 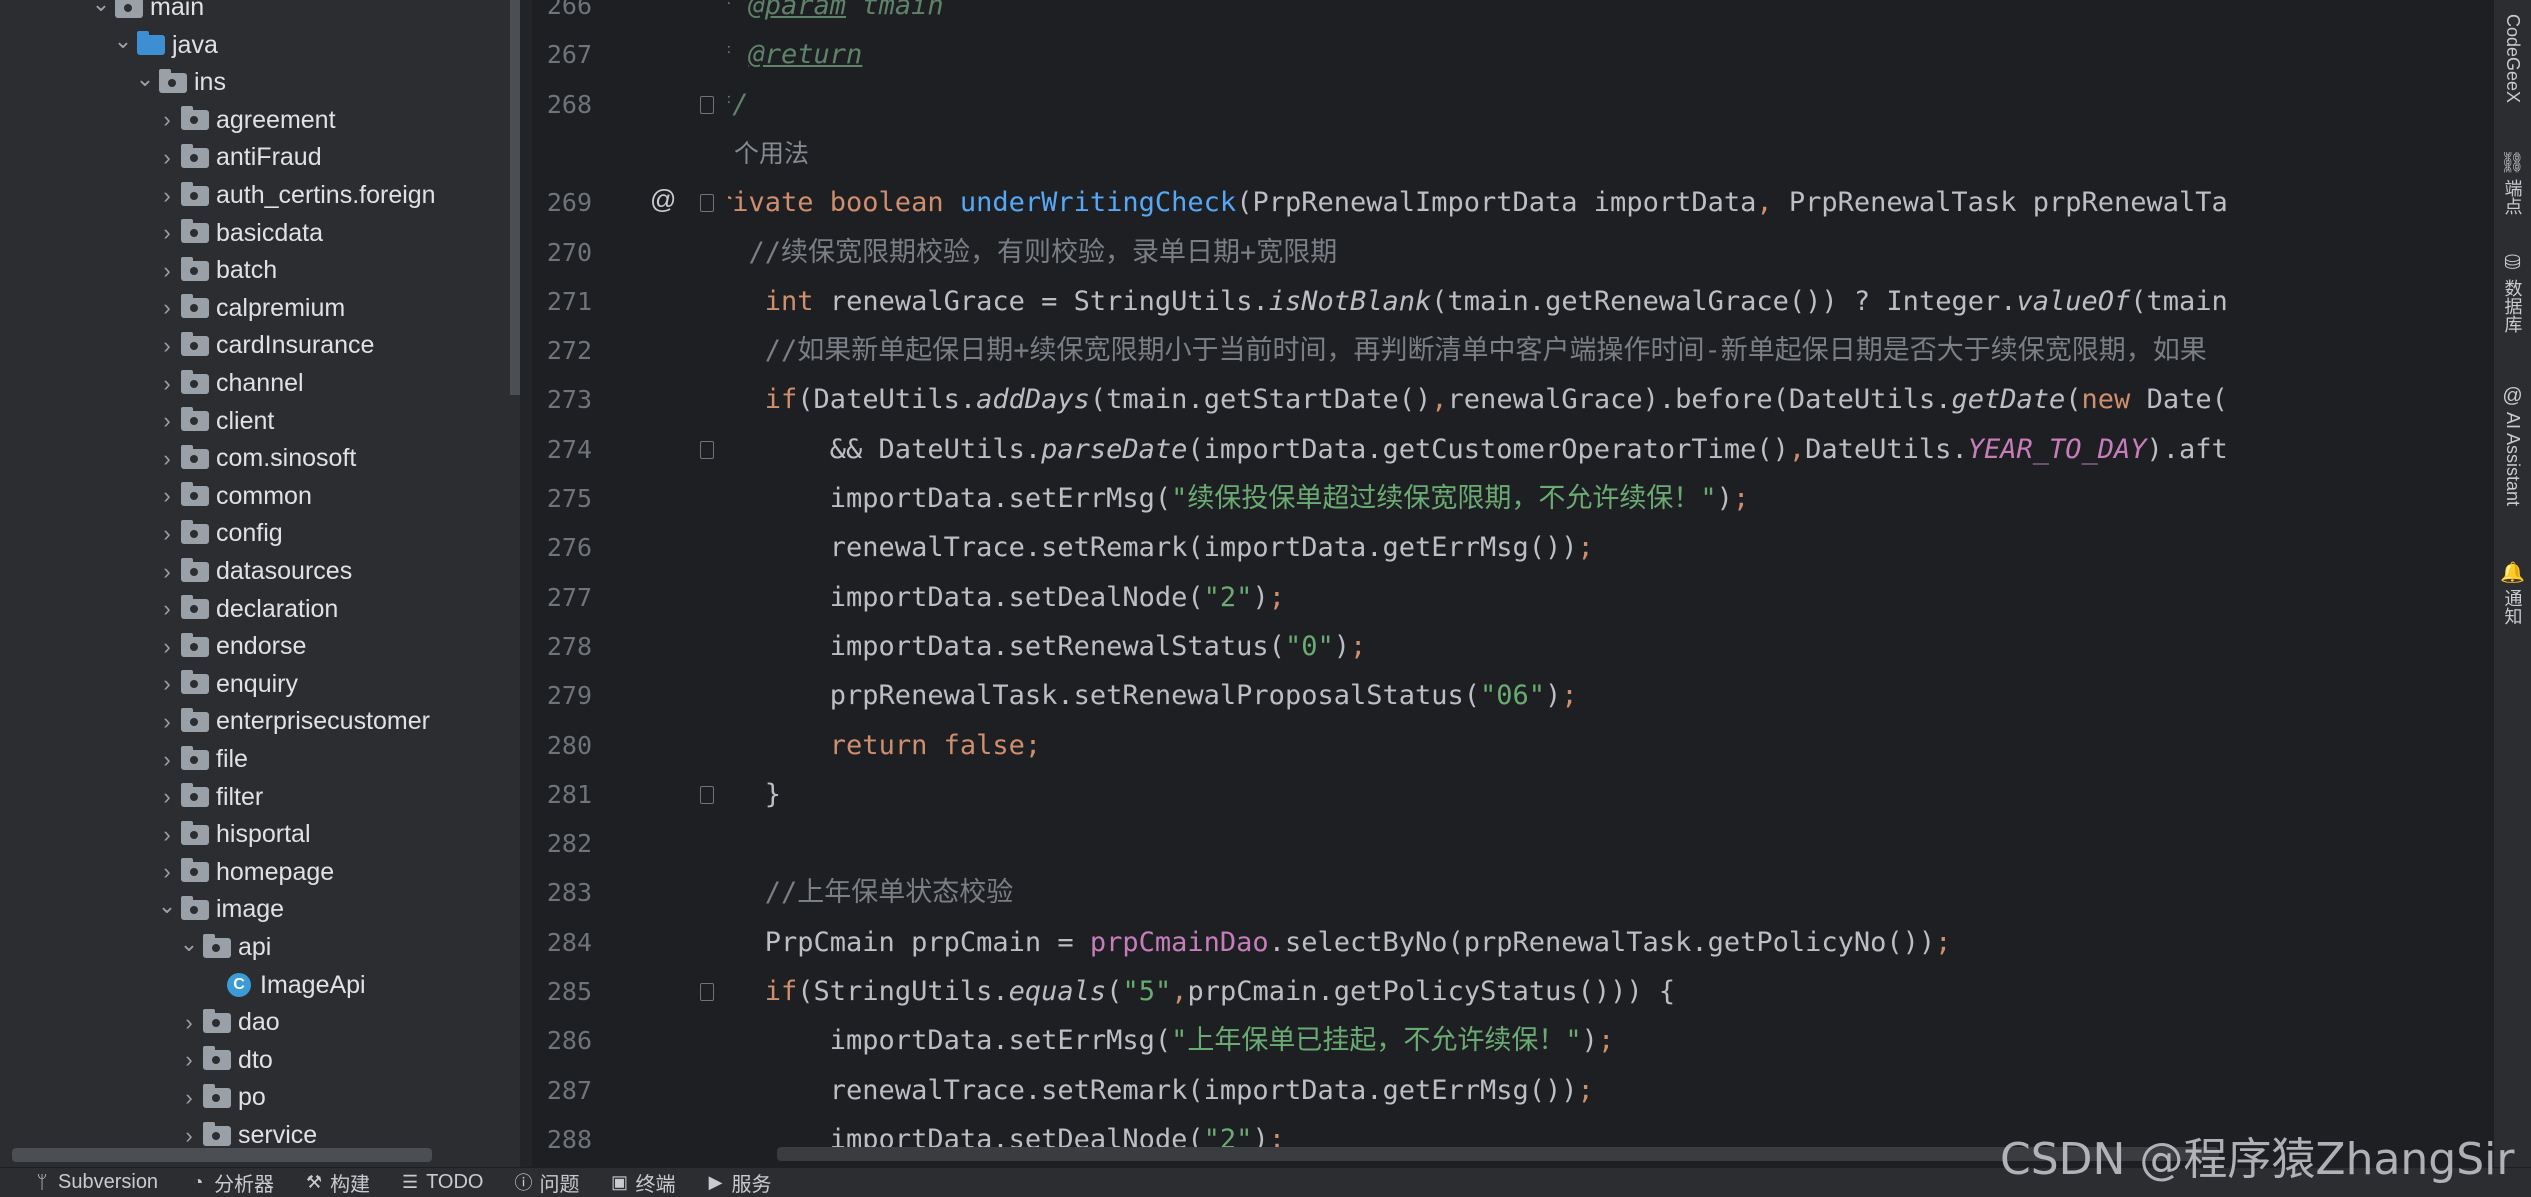 I want to click on code-line: importData.setErrMsg("上年保单已挂起，不允许续保！");, so click(x=1171, y=1040).